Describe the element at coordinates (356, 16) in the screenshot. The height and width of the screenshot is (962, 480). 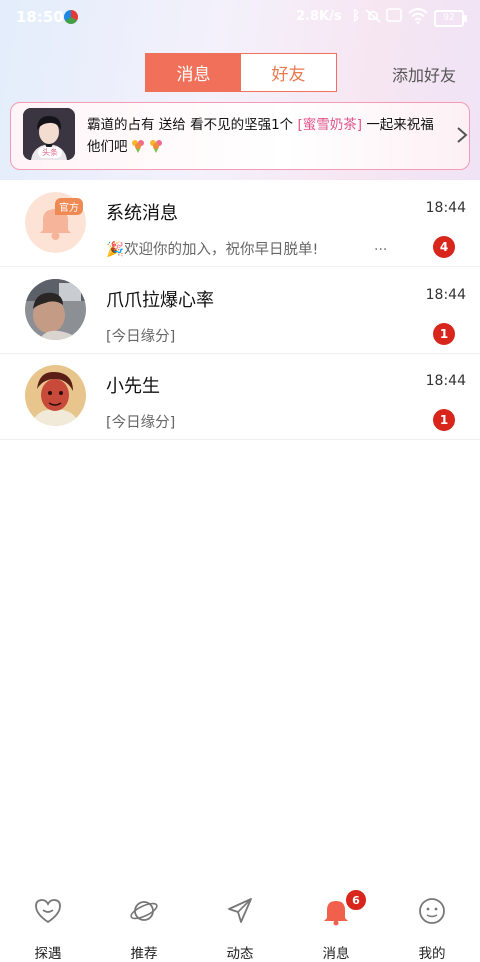
I see `bluetooth-icon: ᛒ` at that location.